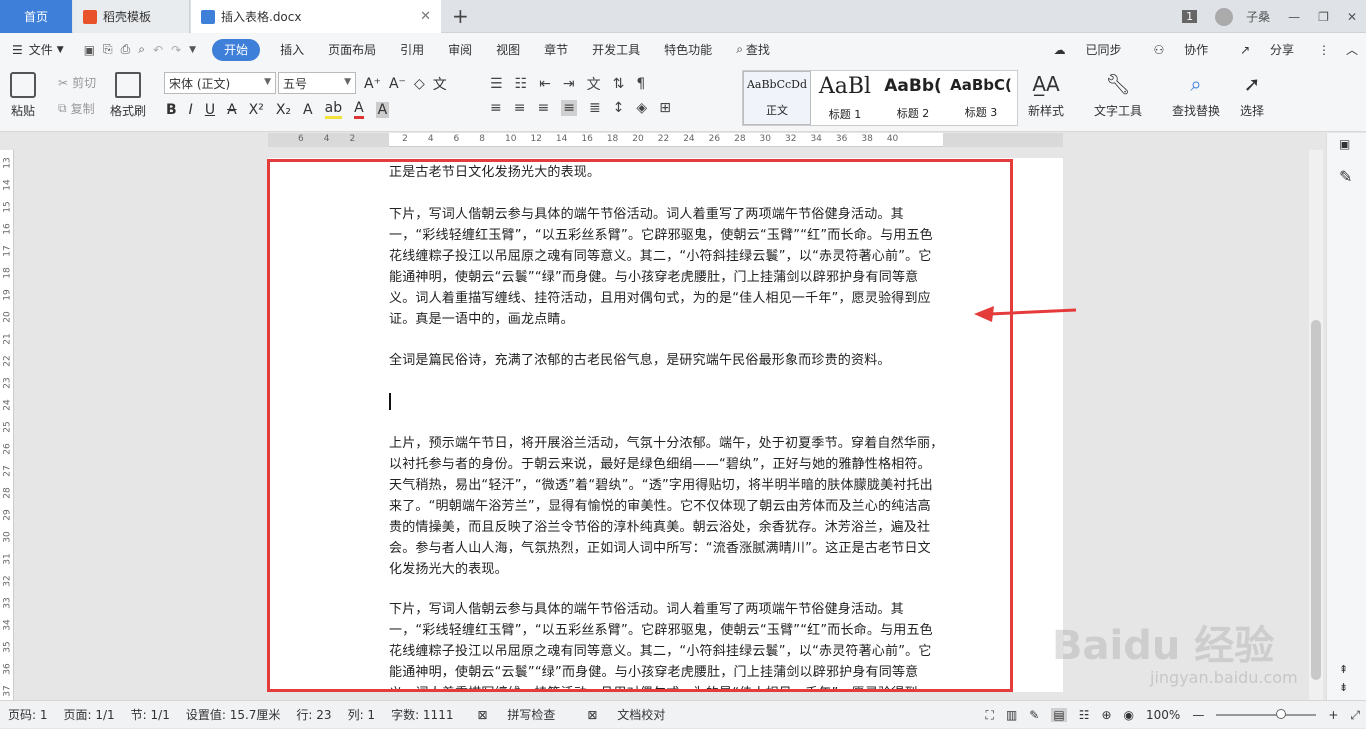  I want to click on prev-page-icon: ⇞, so click(1343, 669).